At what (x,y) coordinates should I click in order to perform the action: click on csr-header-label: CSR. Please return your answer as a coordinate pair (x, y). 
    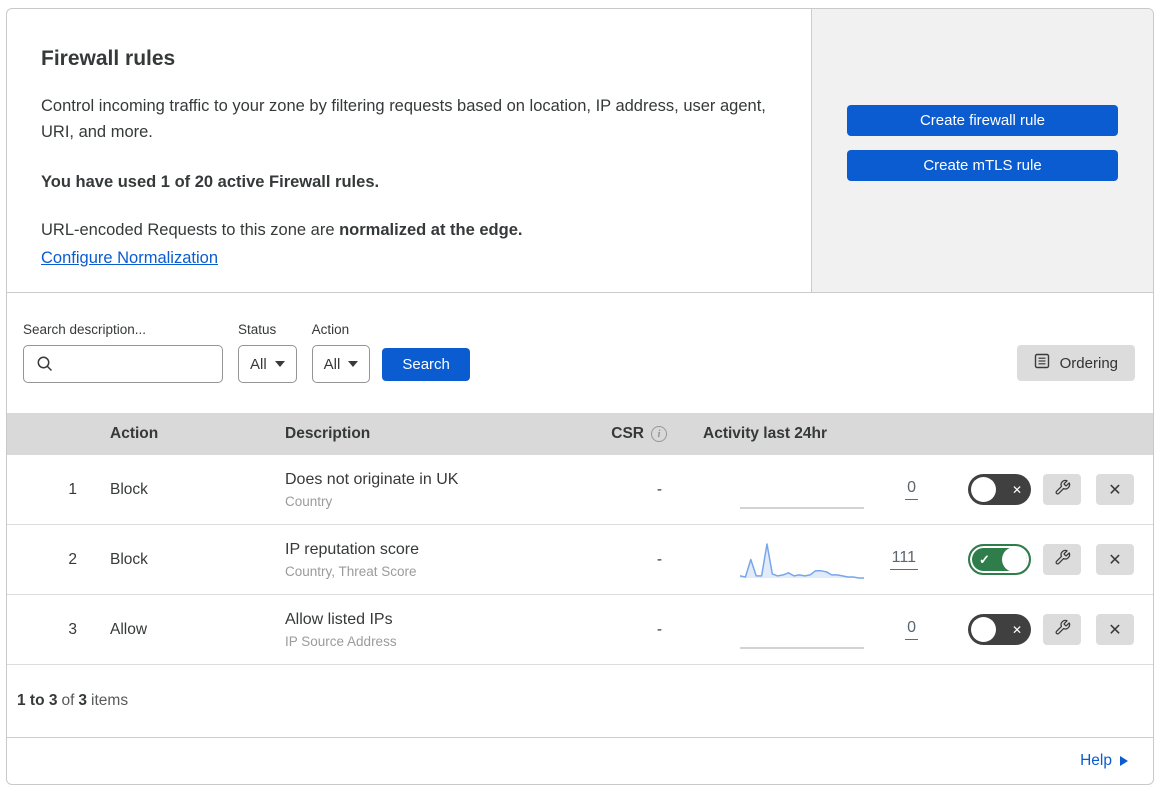
    Looking at the image, I should click on (627, 433).